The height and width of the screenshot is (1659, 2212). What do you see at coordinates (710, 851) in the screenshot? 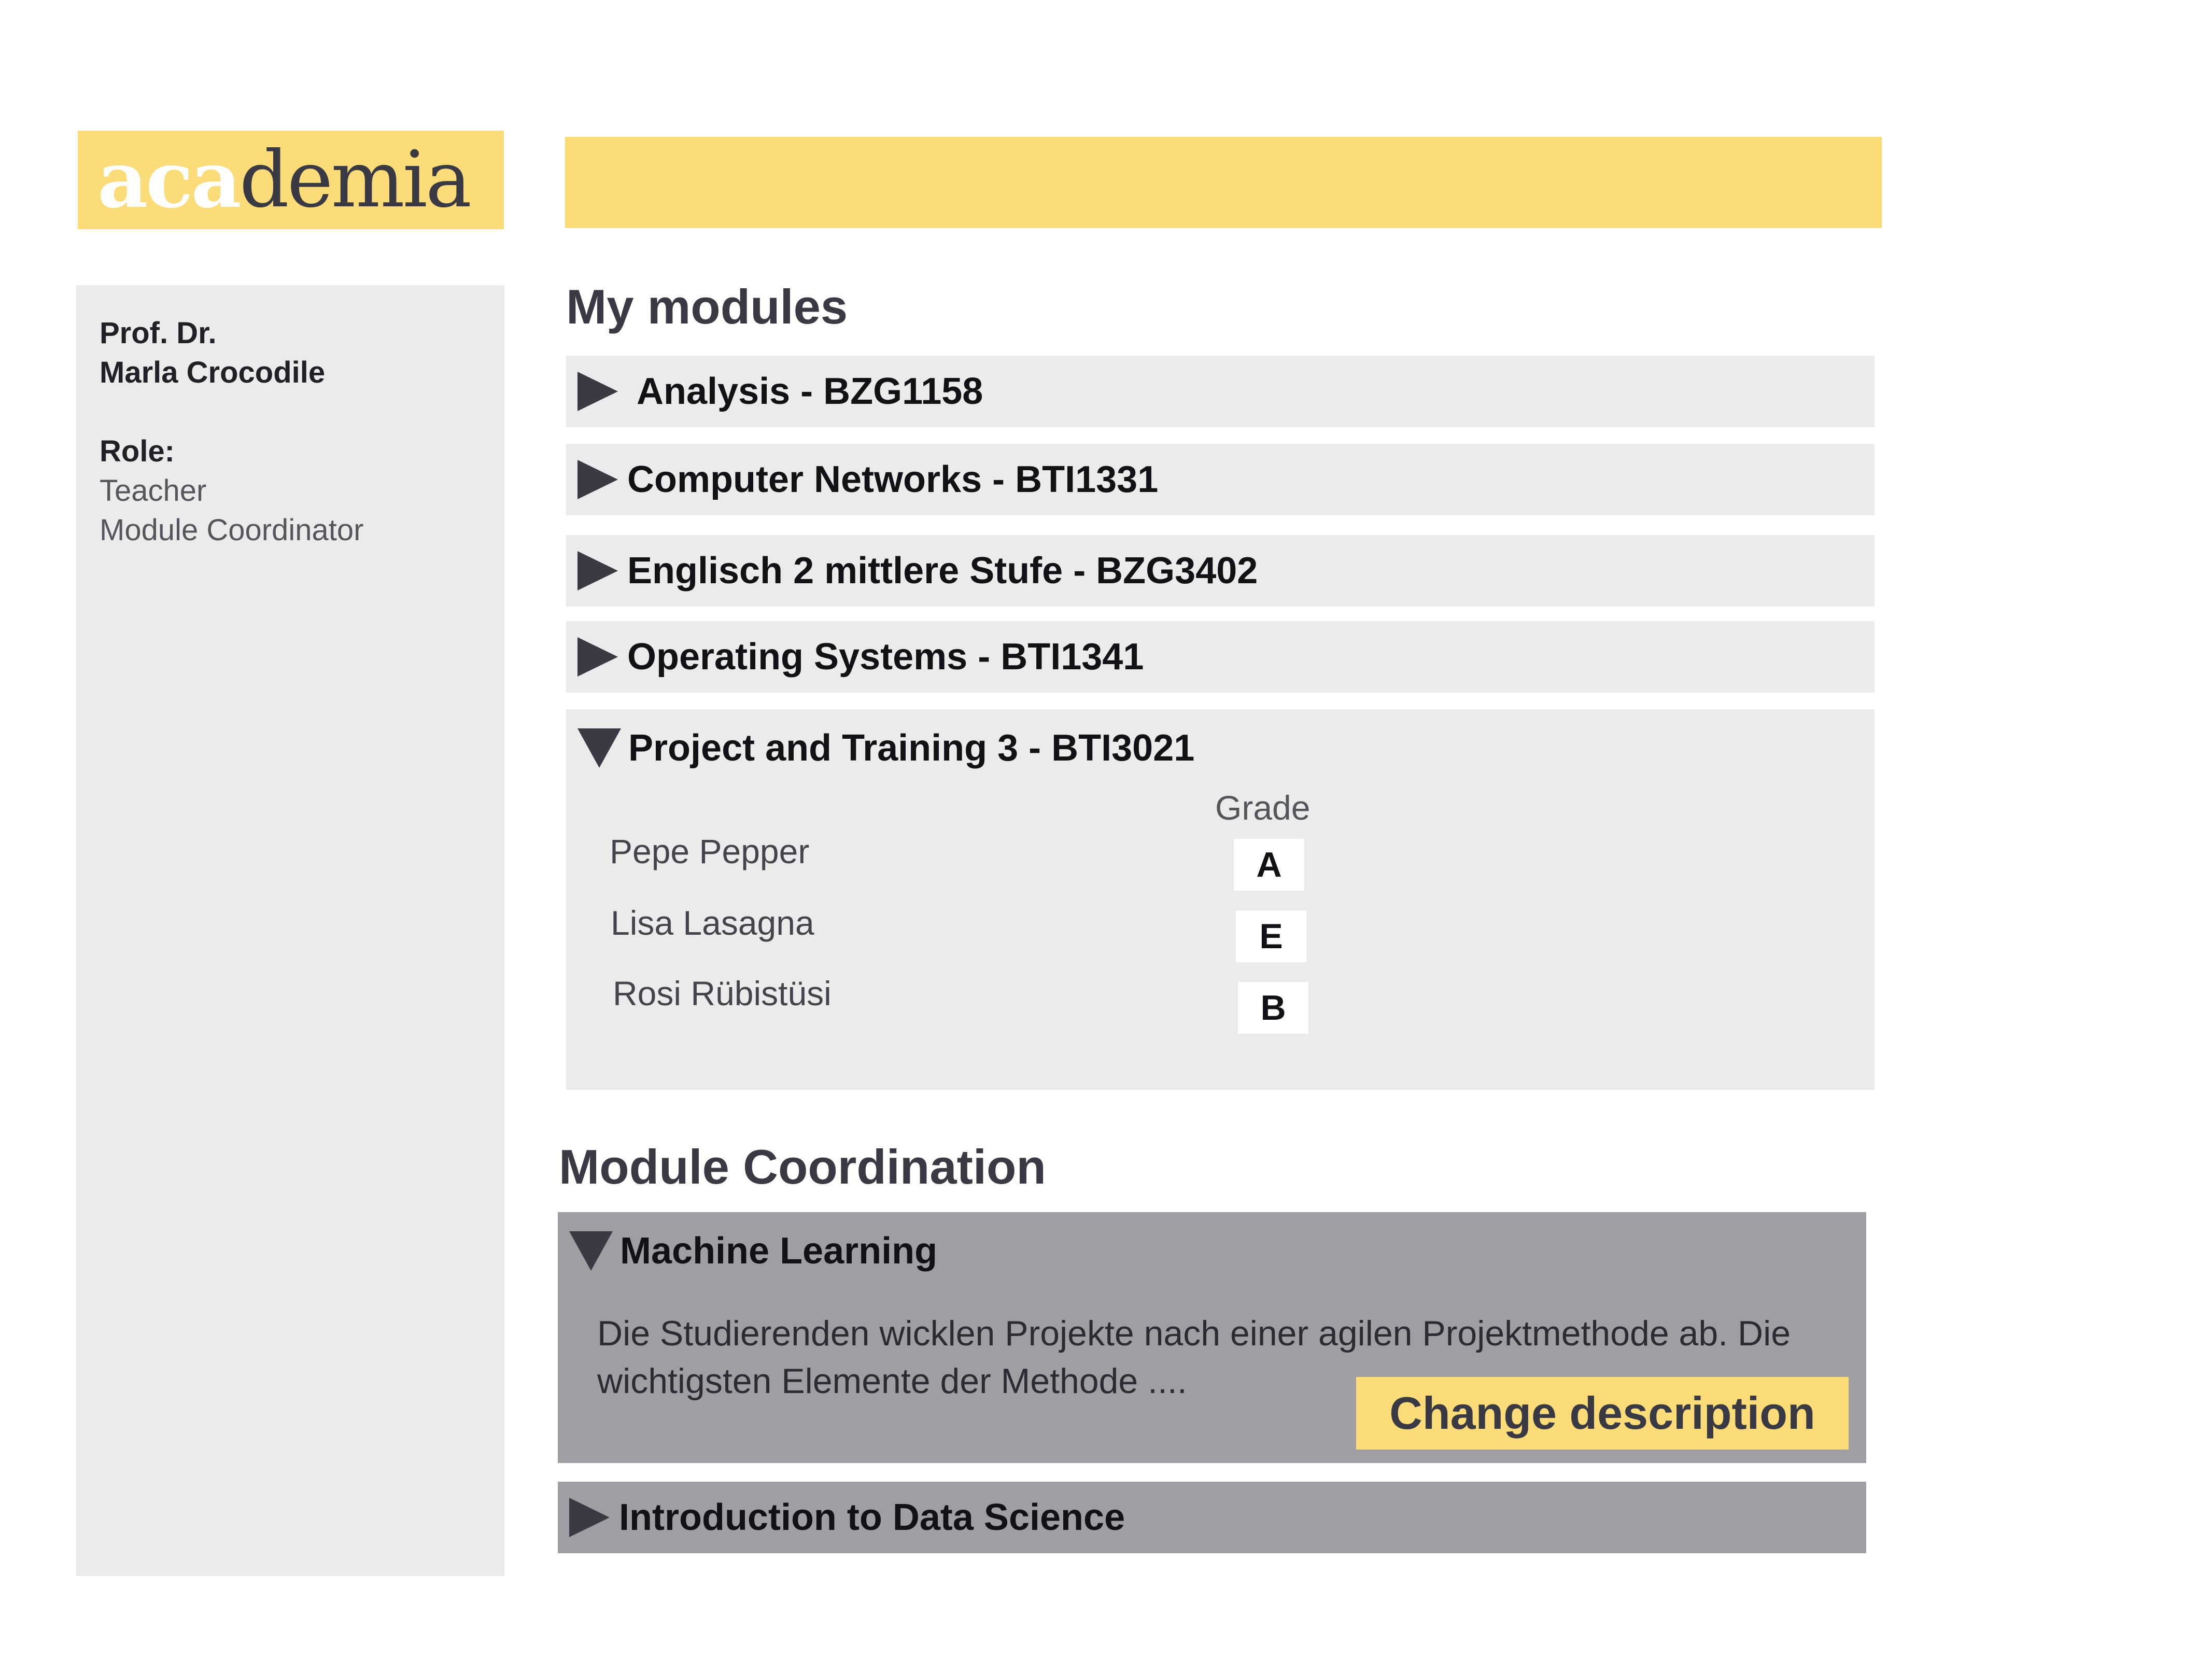
I see `student-name: Pepe Pepper` at bounding box center [710, 851].